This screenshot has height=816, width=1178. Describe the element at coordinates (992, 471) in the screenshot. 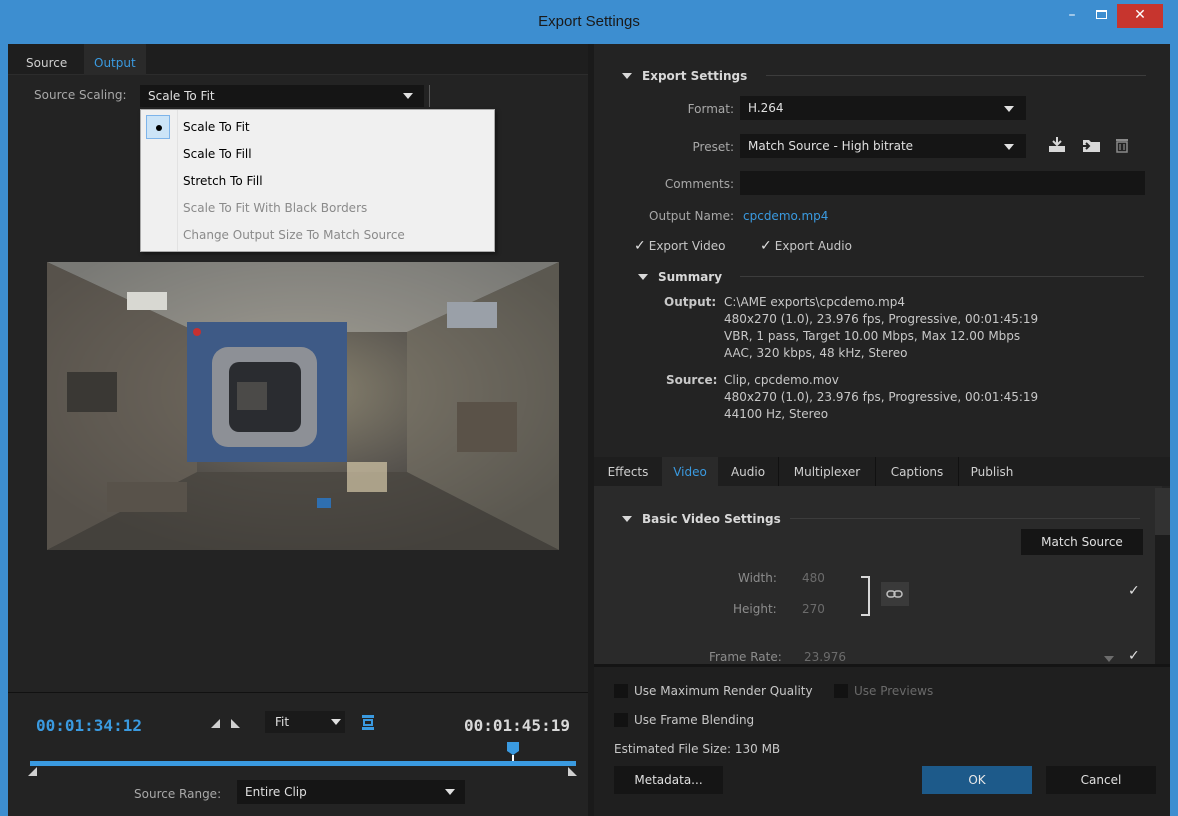

I see `tab-publish: Publish` at that location.